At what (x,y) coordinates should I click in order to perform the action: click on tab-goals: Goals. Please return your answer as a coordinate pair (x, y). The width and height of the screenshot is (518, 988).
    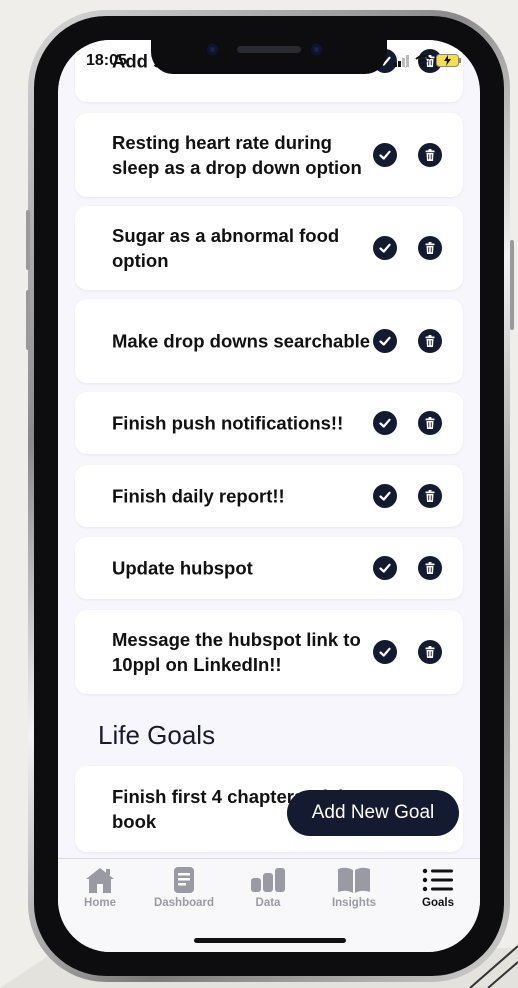
    Looking at the image, I should click on (438, 887).